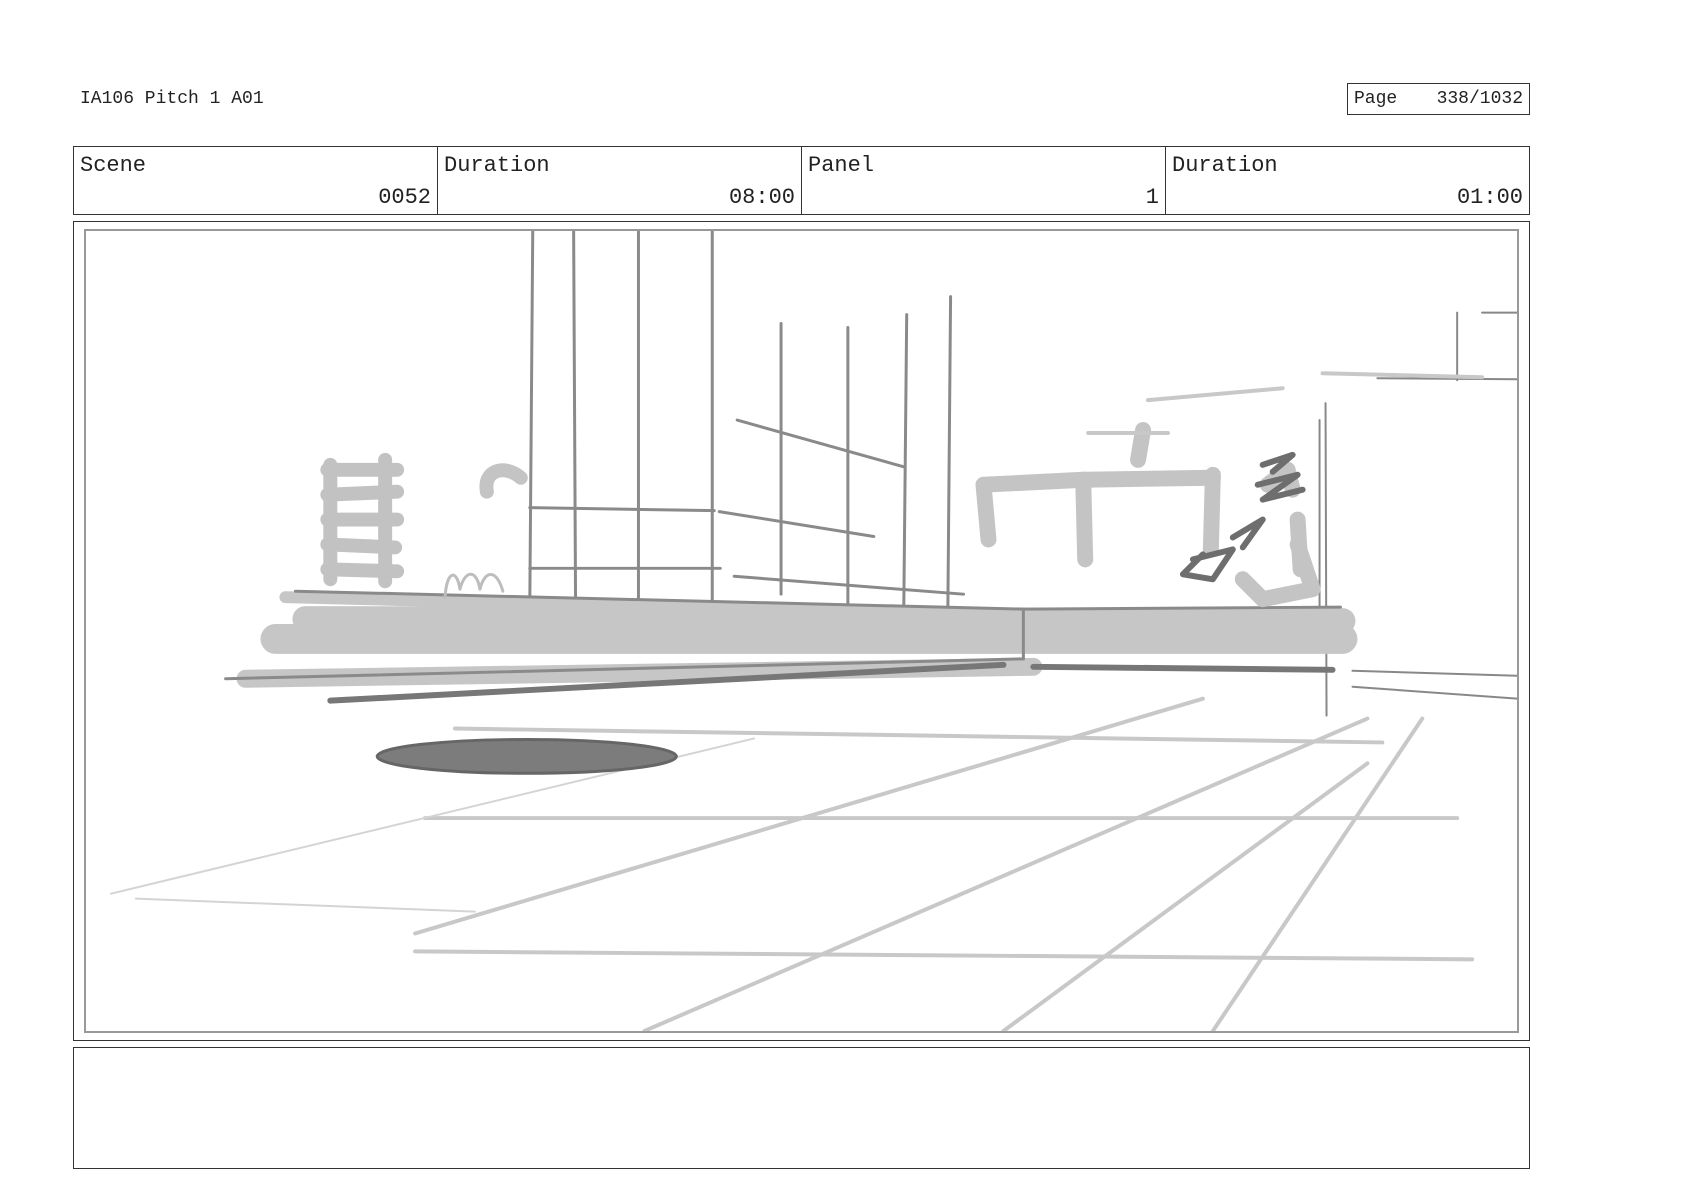  What do you see at coordinates (172, 99) in the screenshot?
I see `project-title: IA106 Pitch 1 A01` at bounding box center [172, 99].